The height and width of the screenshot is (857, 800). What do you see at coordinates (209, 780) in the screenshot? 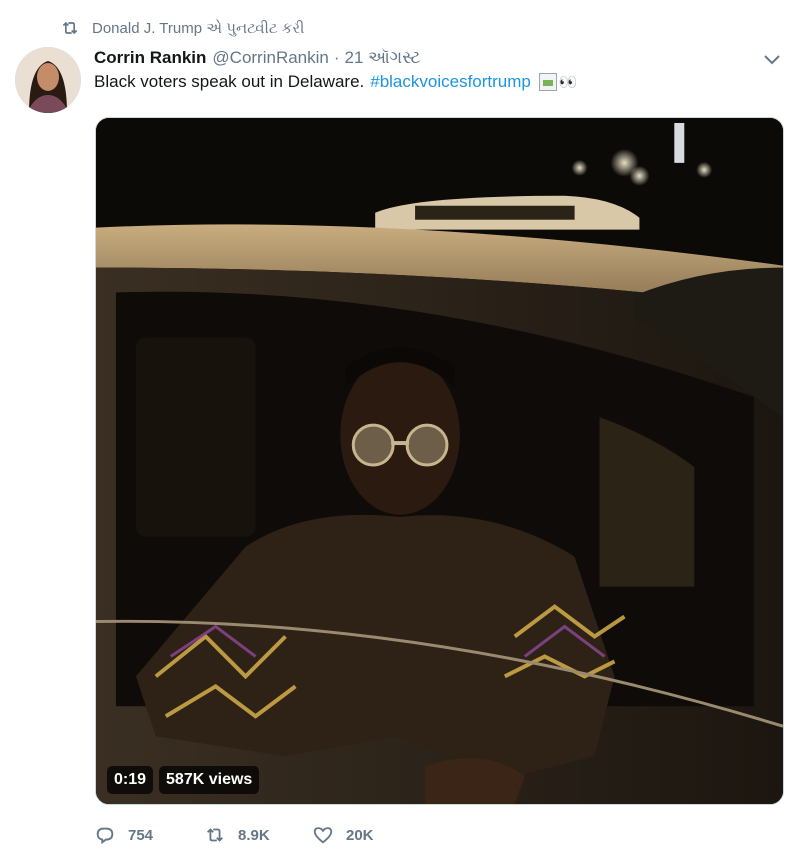
I see `video-views: 587K views` at bounding box center [209, 780].